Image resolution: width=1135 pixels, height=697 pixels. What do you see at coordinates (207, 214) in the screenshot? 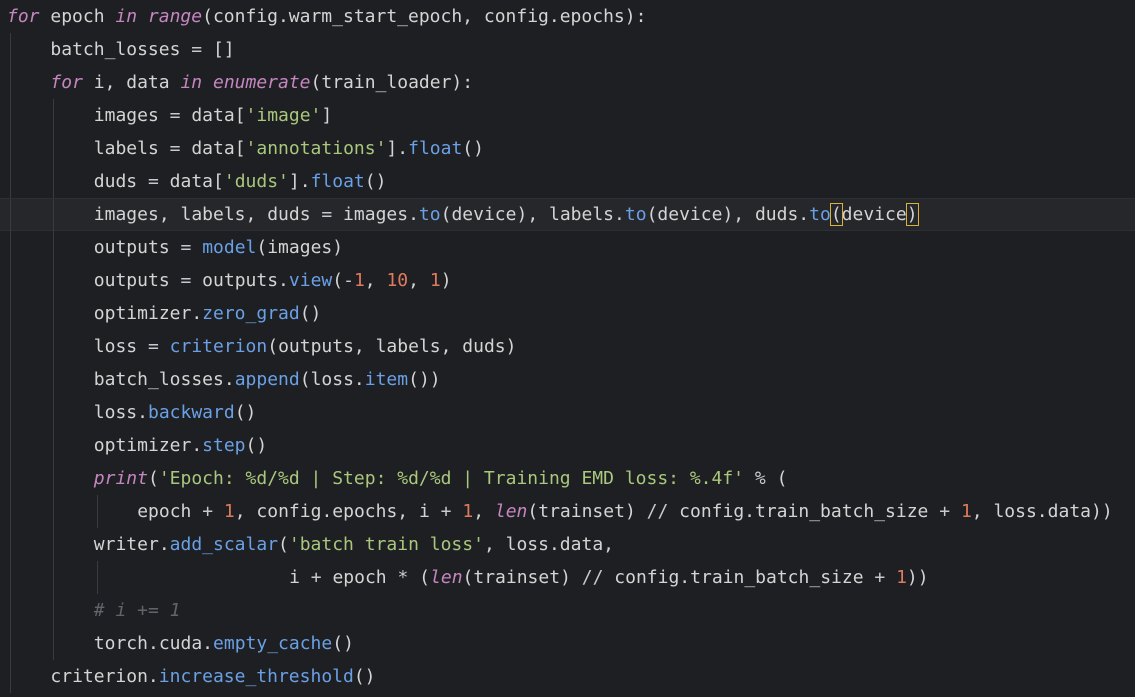
I see `code-token: images, labels, duds` at bounding box center [207, 214].